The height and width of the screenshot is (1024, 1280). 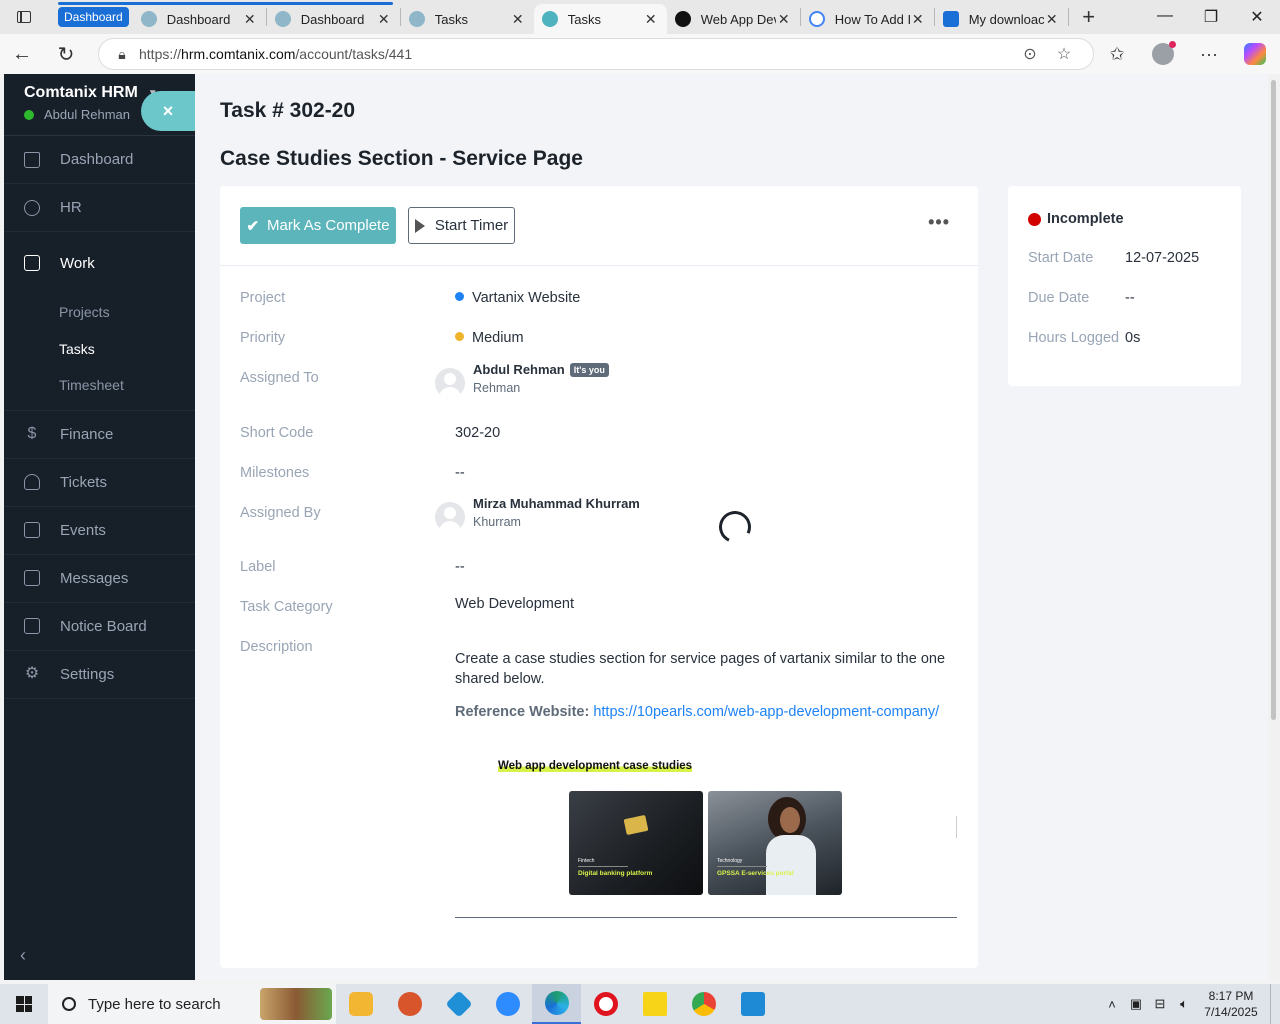 I want to click on page-scrollbar, so click(x=1274, y=527).